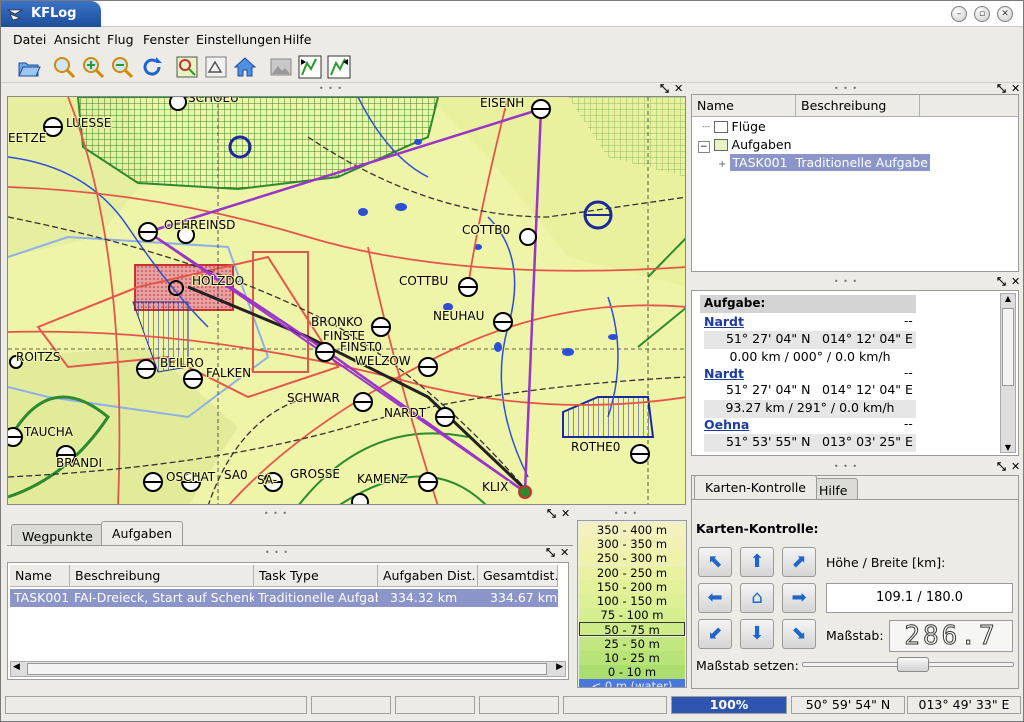  I want to click on map-icon, so click(187, 67).